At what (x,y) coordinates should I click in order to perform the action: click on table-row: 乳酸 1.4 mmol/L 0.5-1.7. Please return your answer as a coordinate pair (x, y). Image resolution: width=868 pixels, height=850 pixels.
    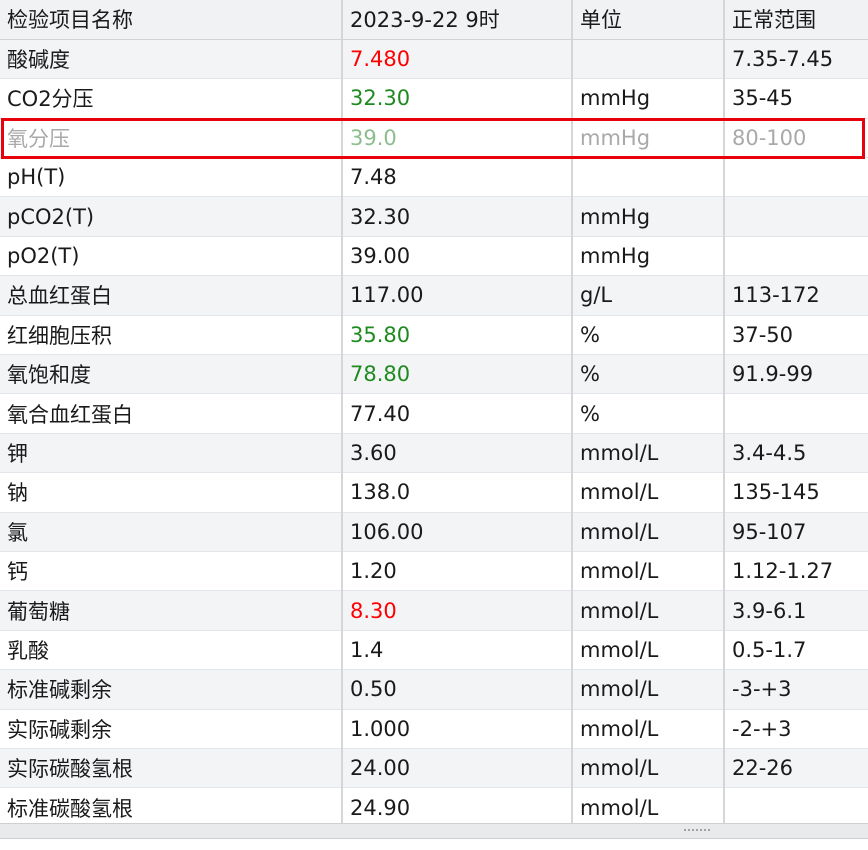
    Looking at the image, I should click on (434, 650).